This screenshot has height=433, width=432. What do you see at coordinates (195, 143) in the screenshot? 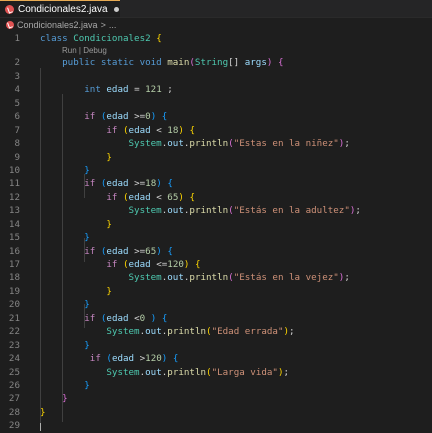
I see `code-text: System.out.println("Estas en la niñez");` at bounding box center [195, 143].